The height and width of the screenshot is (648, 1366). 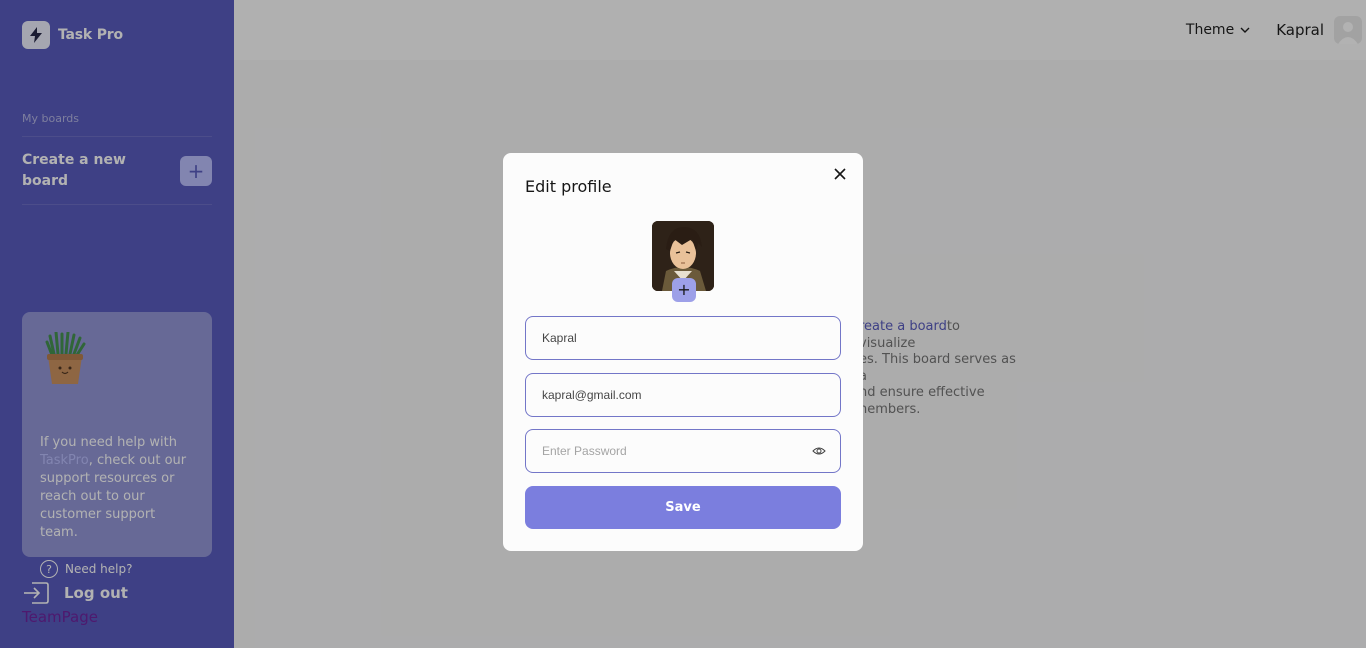 I want to click on email-input, so click(x=683, y=395).